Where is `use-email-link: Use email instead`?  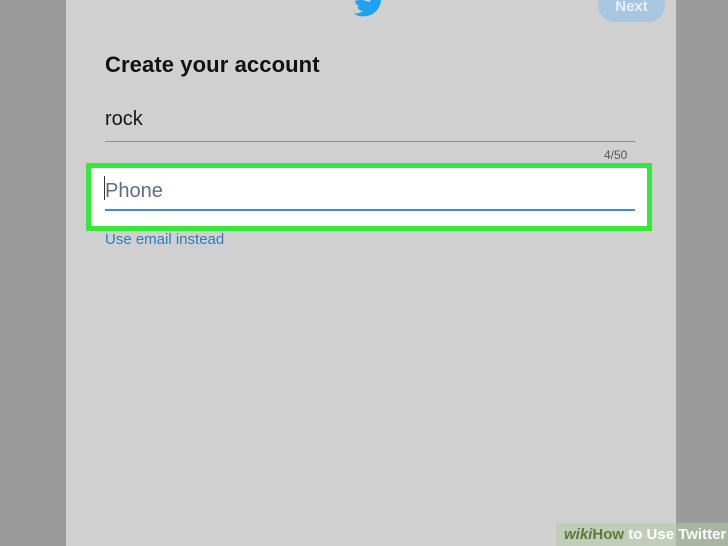
use-email-link: Use email instead is located at coordinates (164, 239).